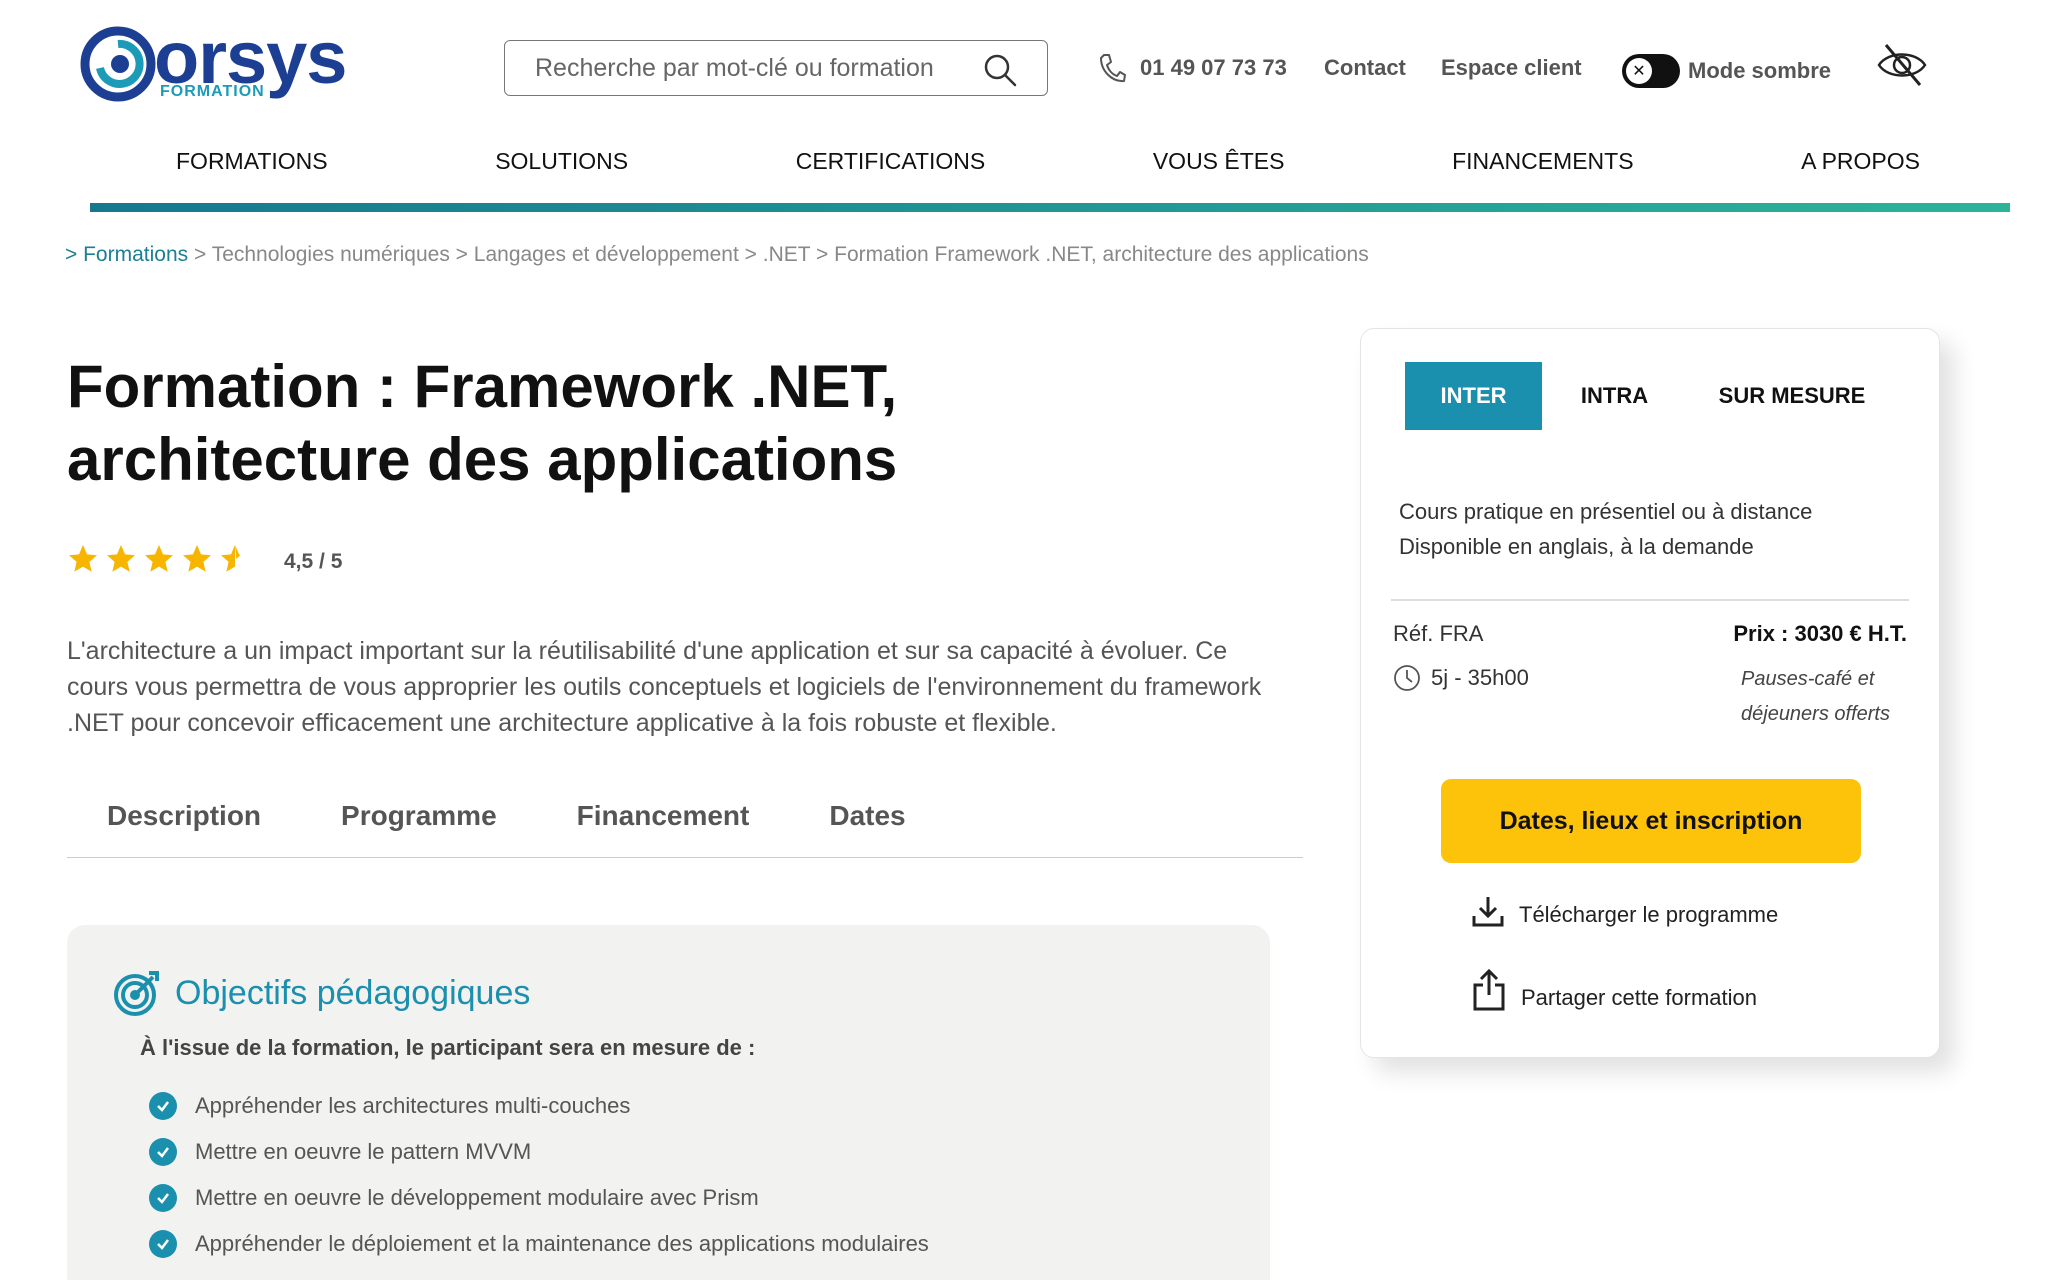 Image resolution: width=2048 pixels, height=1280 pixels. What do you see at coordinates (1639, 997) in the screenshot?
I see `share-label: Partager cette formation` at bounding box center [1639, 997].